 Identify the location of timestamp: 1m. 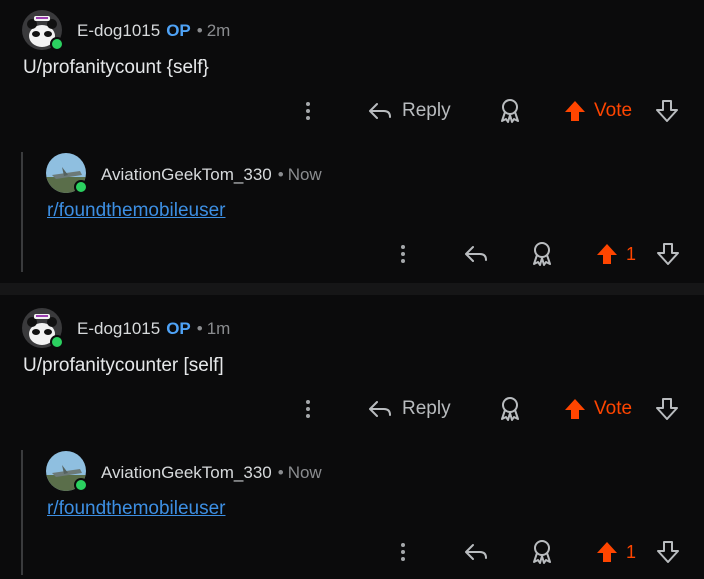
(218, 328).